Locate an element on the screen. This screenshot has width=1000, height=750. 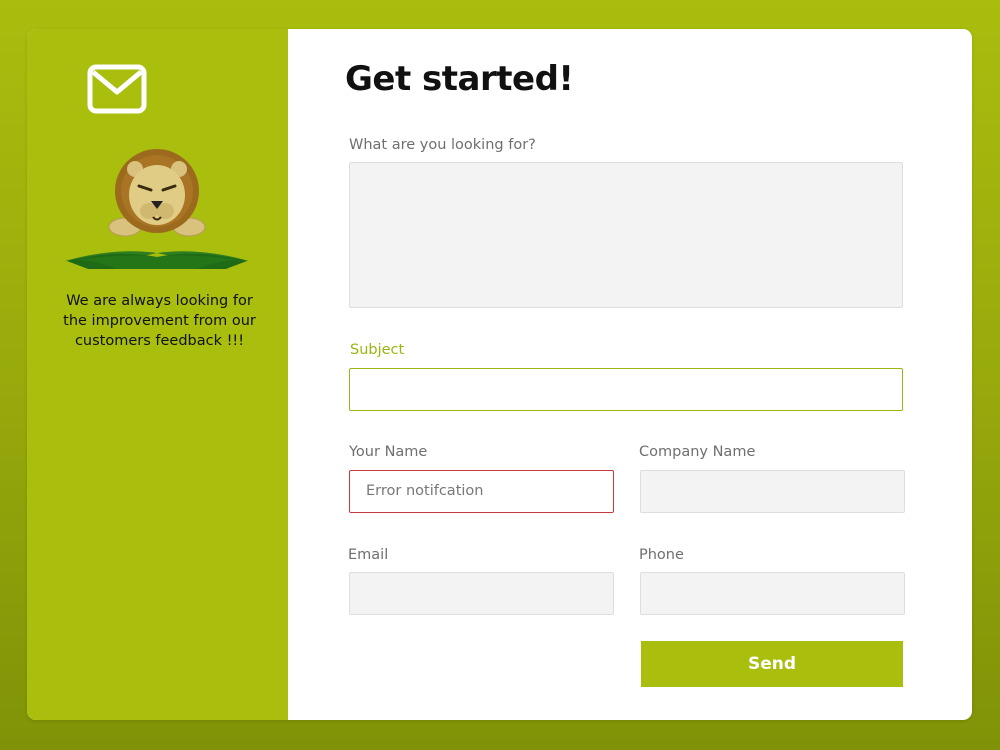
company-name-label: Company Name is located at coordinates (697, 452).